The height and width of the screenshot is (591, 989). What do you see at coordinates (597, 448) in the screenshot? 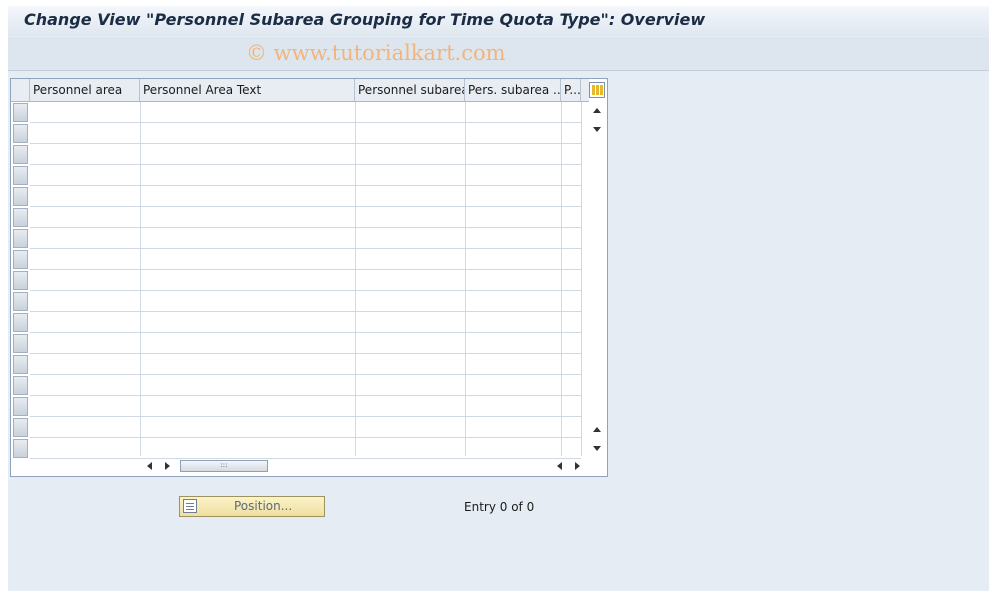
I see `scroll-page-down-icon` at bounding box center [597, 448].